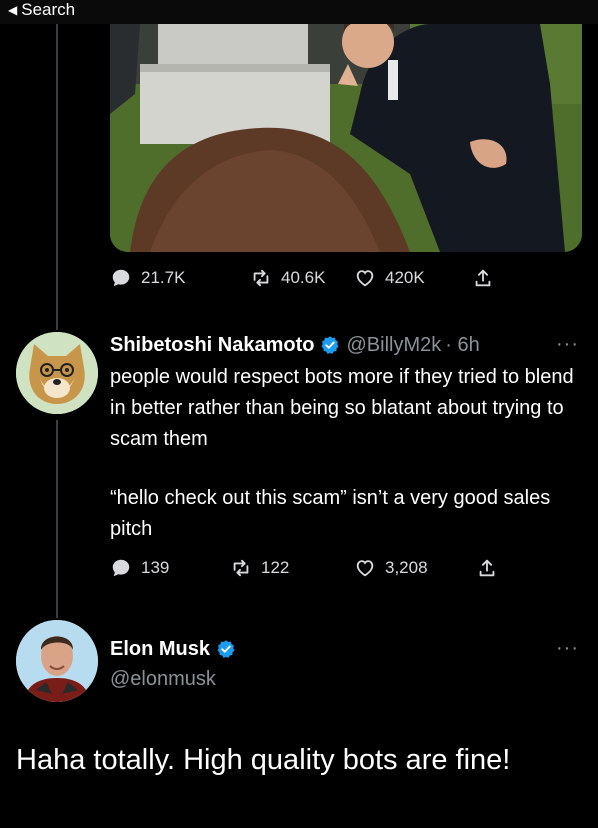  I want to click on reply-count: 21.7K, so click(163, 277).